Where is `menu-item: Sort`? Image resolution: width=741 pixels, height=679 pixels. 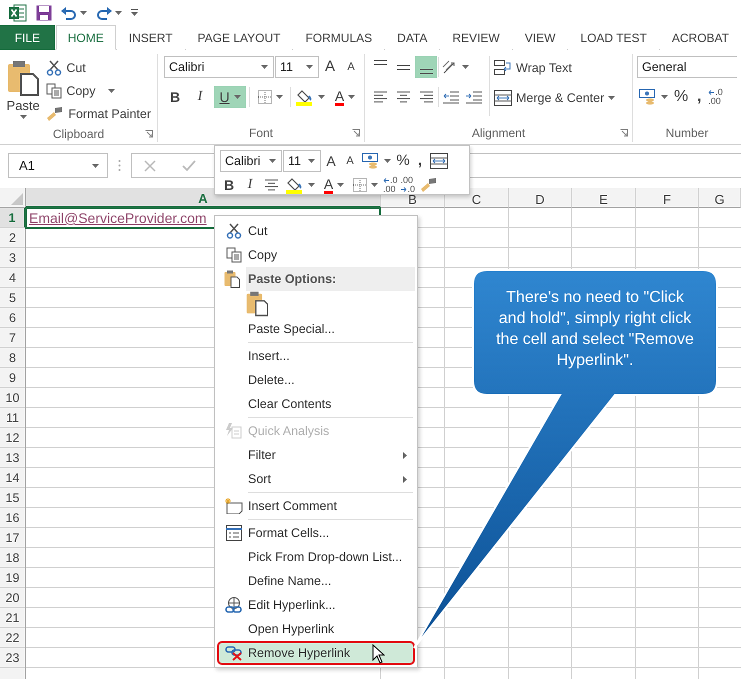
menu-item: Sort is located at coordinates (316, 479).